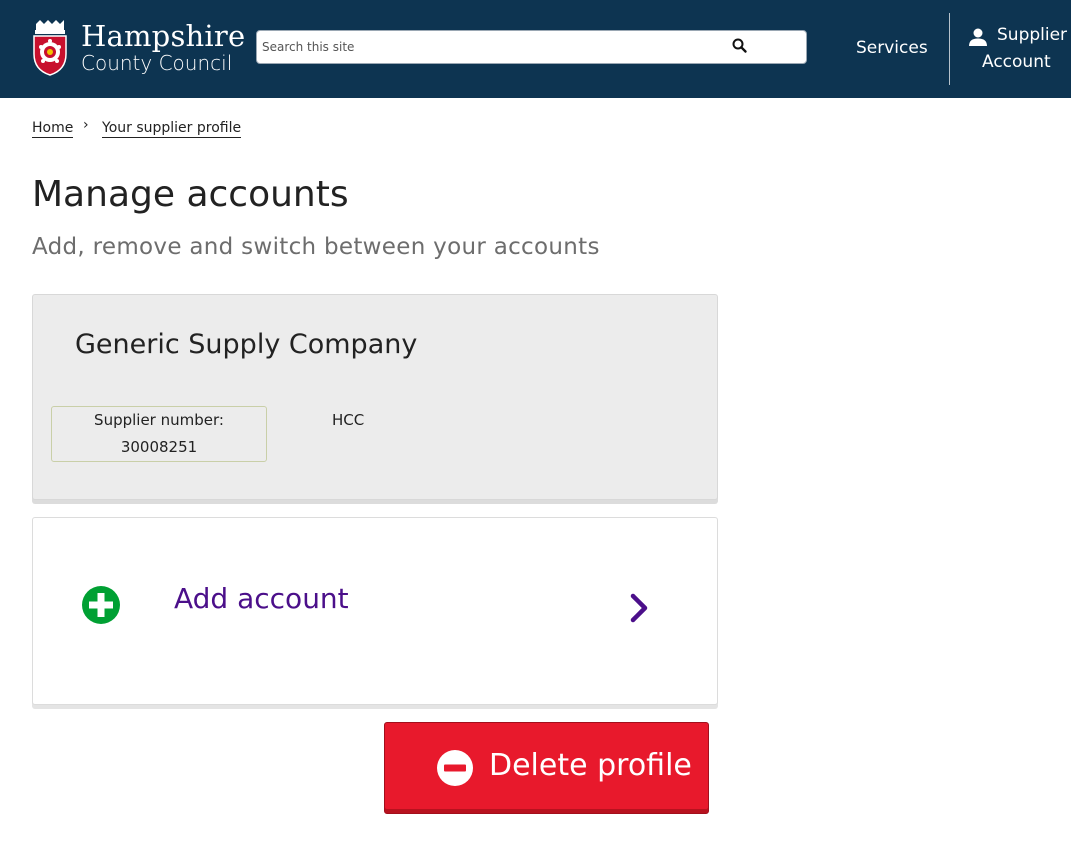 This screenshot has height=846, width=1071. Describe the element at coordinates (1016, 62) in the screenshot. I see `supplier-account-link-line2: Account` at that location.